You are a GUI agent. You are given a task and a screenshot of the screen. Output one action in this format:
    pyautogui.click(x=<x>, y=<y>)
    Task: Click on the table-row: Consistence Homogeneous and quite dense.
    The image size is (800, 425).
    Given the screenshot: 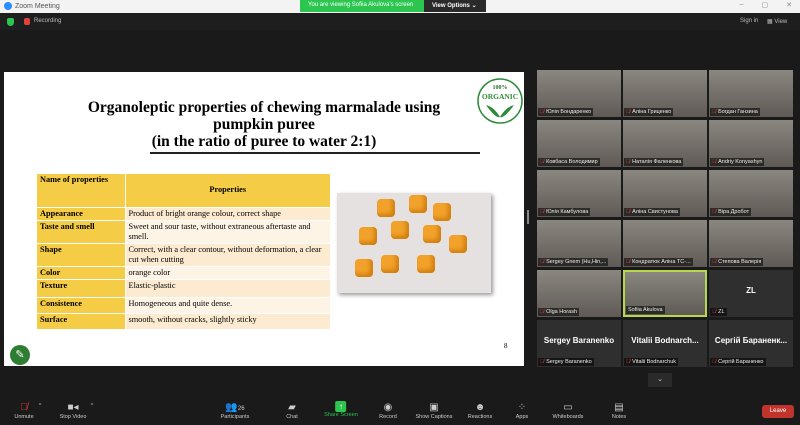 What is the action you would take?
    pyautogui.click(x=183, y=305)
    